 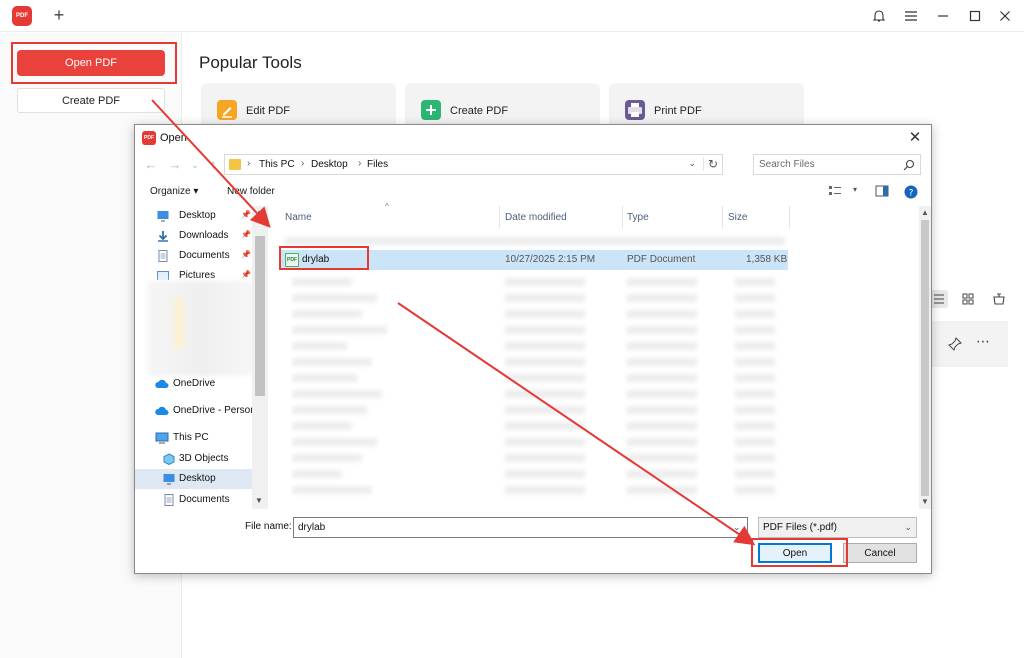 What do you see at coordinates (968, 299) in the screenshot?
I see `grid-view-icon` at bounding box center [968, 299].